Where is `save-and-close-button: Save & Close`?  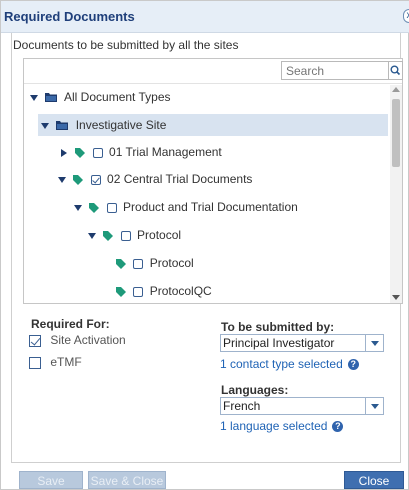
save-and-close-button: Save & Close is located at coordinates (127, 480).